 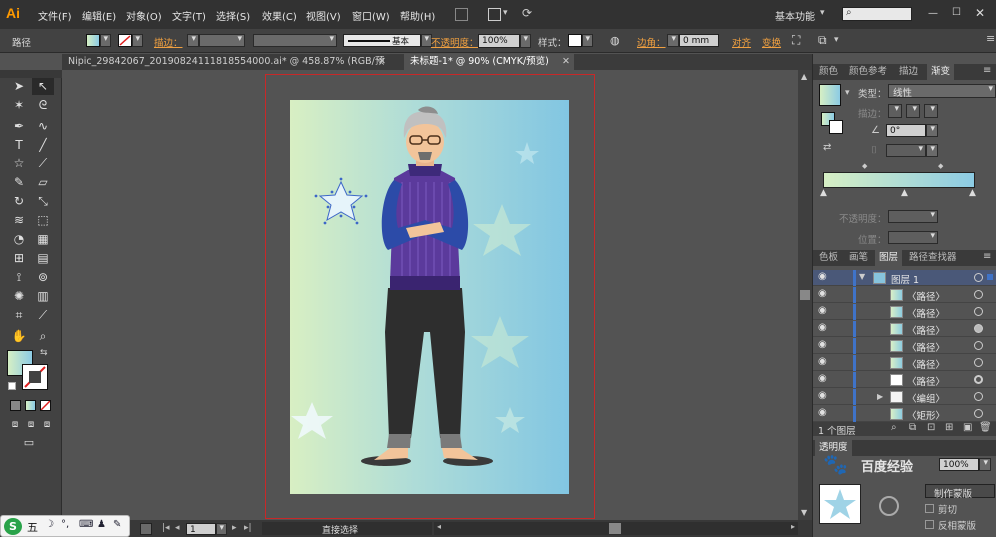 I want to click on layer-row: ◉ 〈矩形〉, so click(x=904, y=414).